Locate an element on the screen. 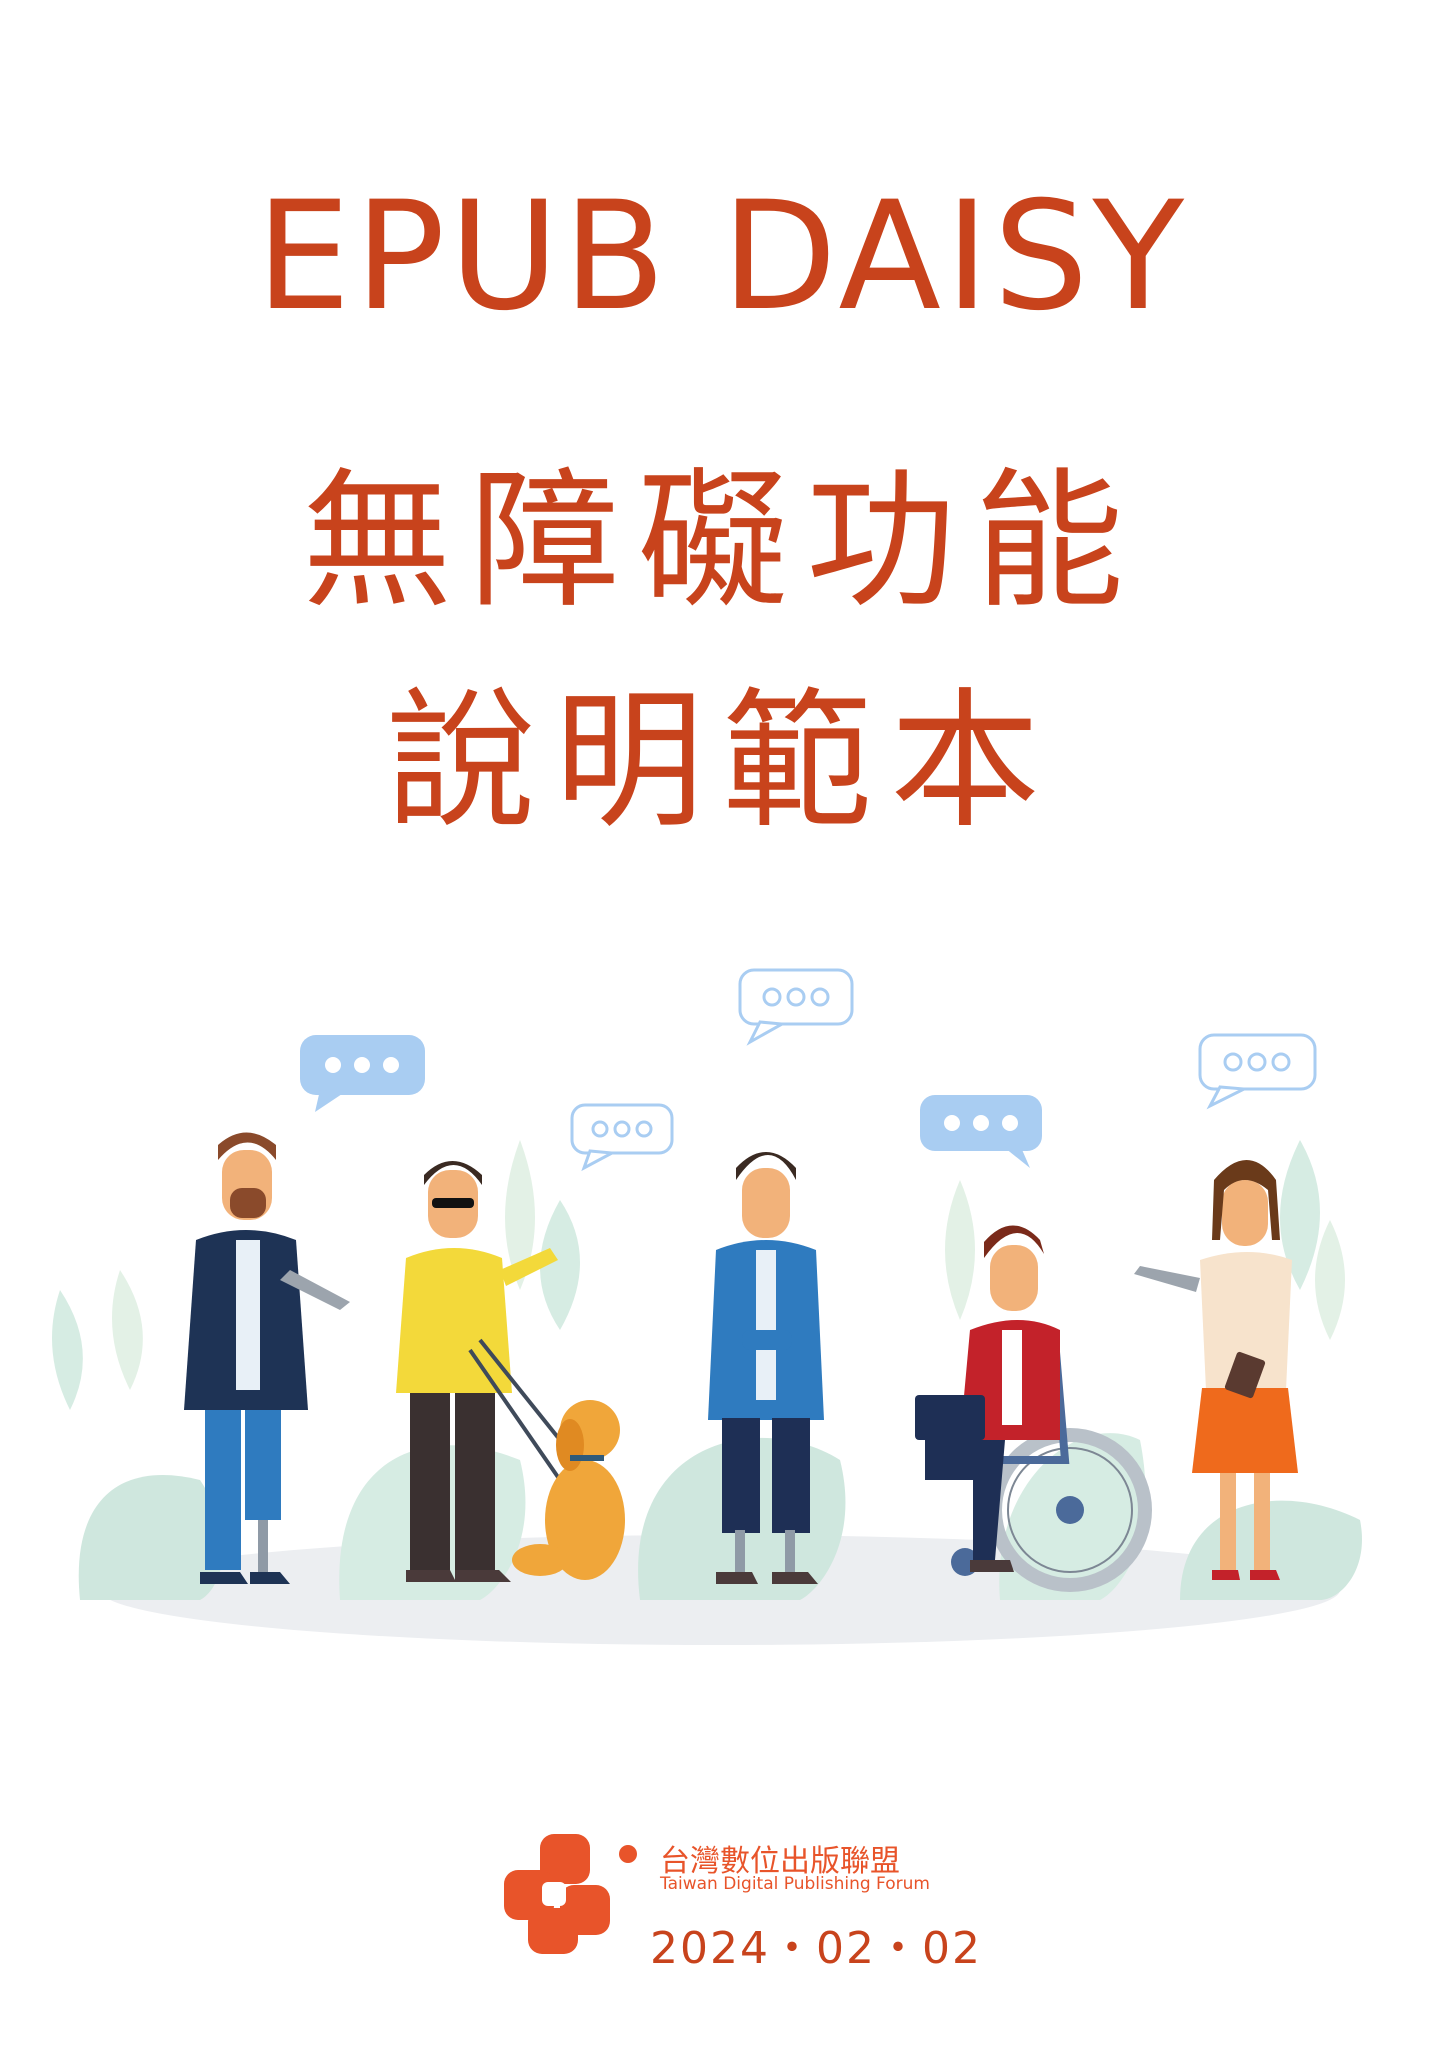 This screenshot has width=1444, height=2048. org-name-english: Taiwan Digital Publishing Forum is located at coordinates (795, 1884).